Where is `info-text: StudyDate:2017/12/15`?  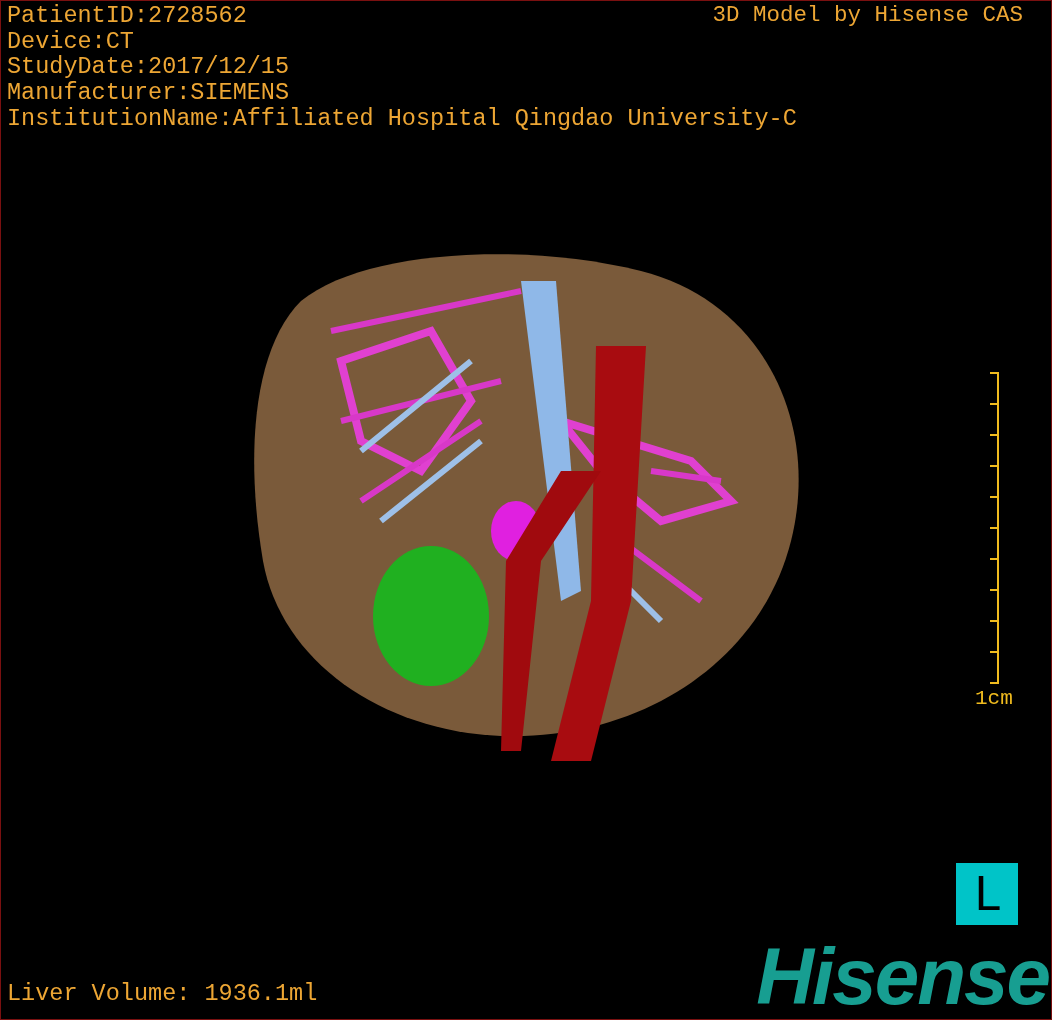 info-text: StudyDate:2017/12/15 is located at coordinates (148, 67).